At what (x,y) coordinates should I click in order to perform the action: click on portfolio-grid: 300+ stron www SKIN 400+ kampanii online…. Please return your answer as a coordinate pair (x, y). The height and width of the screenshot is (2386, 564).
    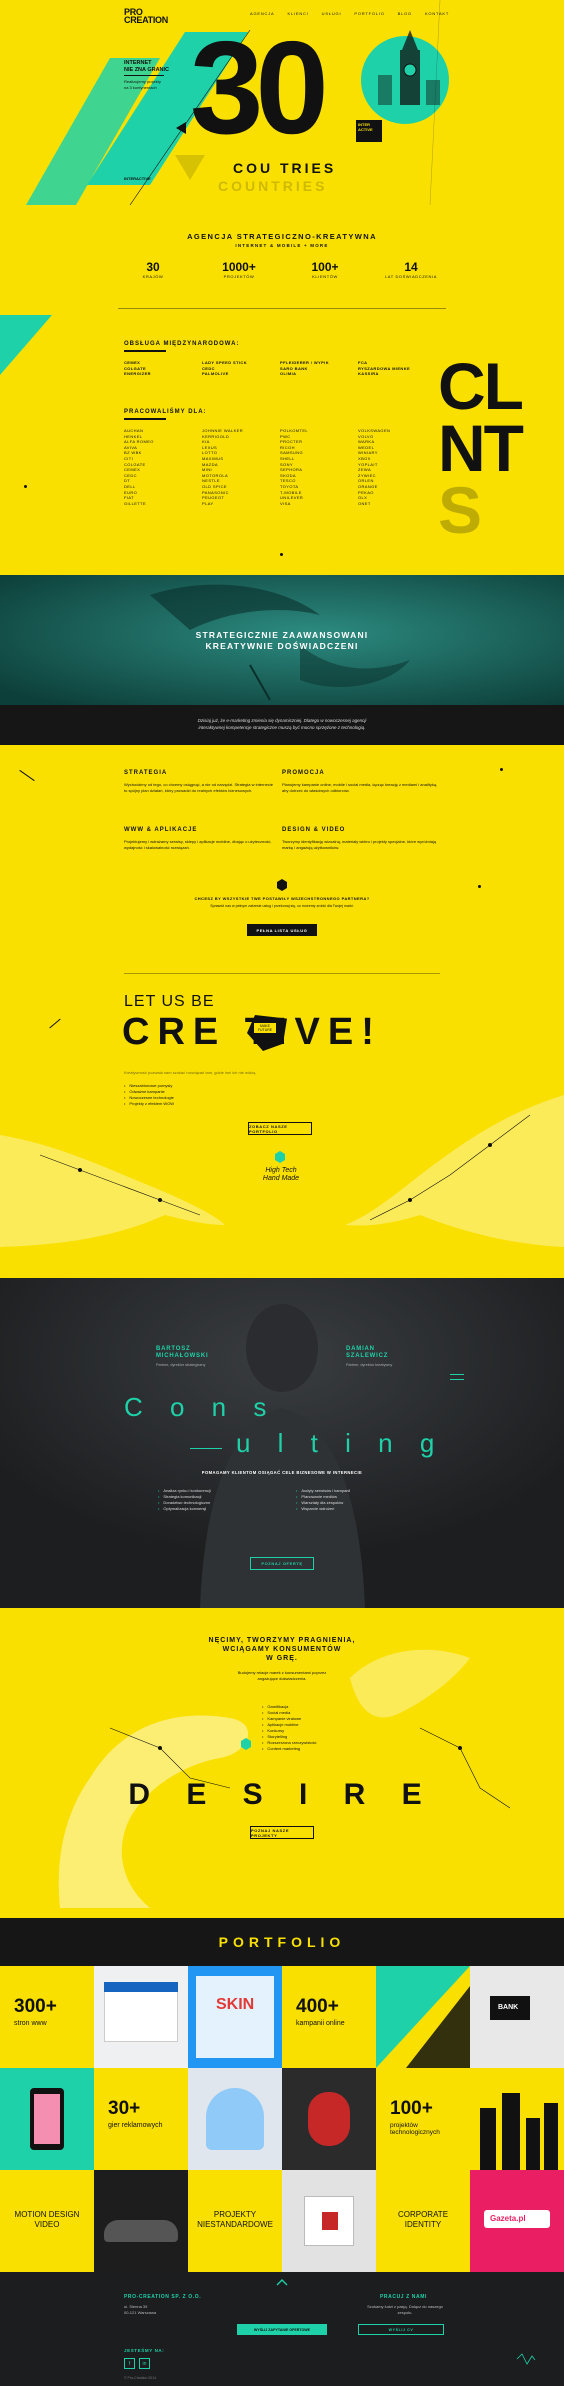
    Looking at the image, I should click on (282, 2119).